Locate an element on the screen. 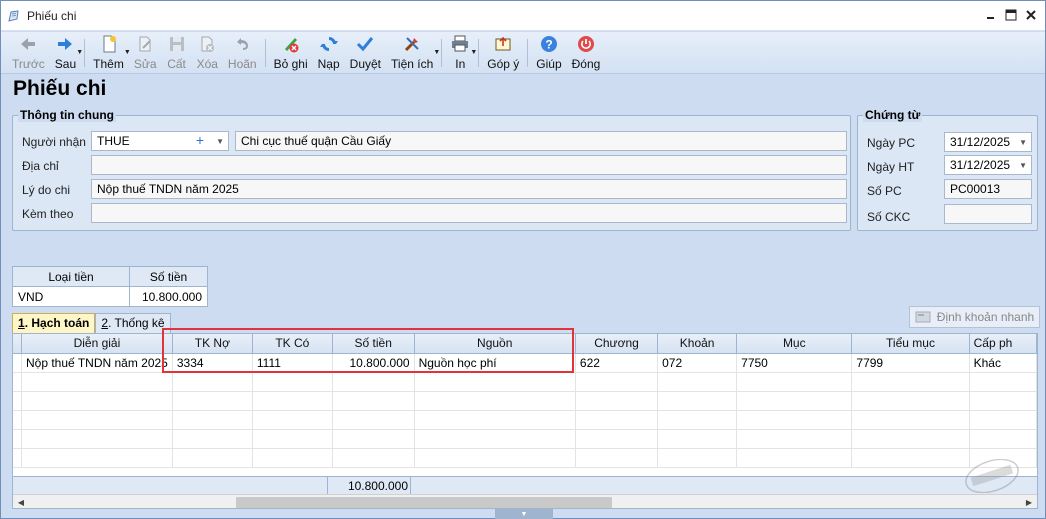 The height and width of the screenshot is (519, 1046). print-dropdown-icon: ▼ is located at coordinates (473, 52).